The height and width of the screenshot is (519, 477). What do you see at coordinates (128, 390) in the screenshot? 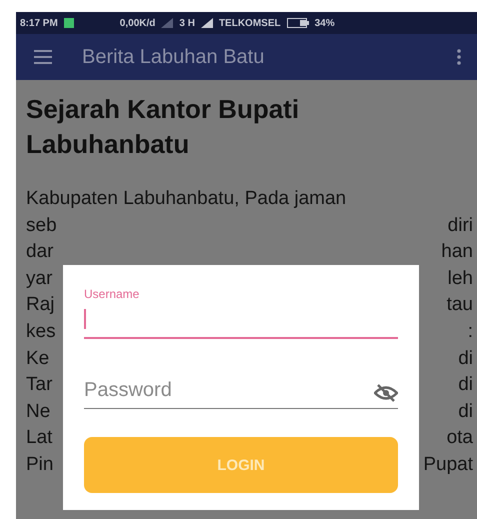
I see `placeholder: Password` at bounding box center [128, 390].